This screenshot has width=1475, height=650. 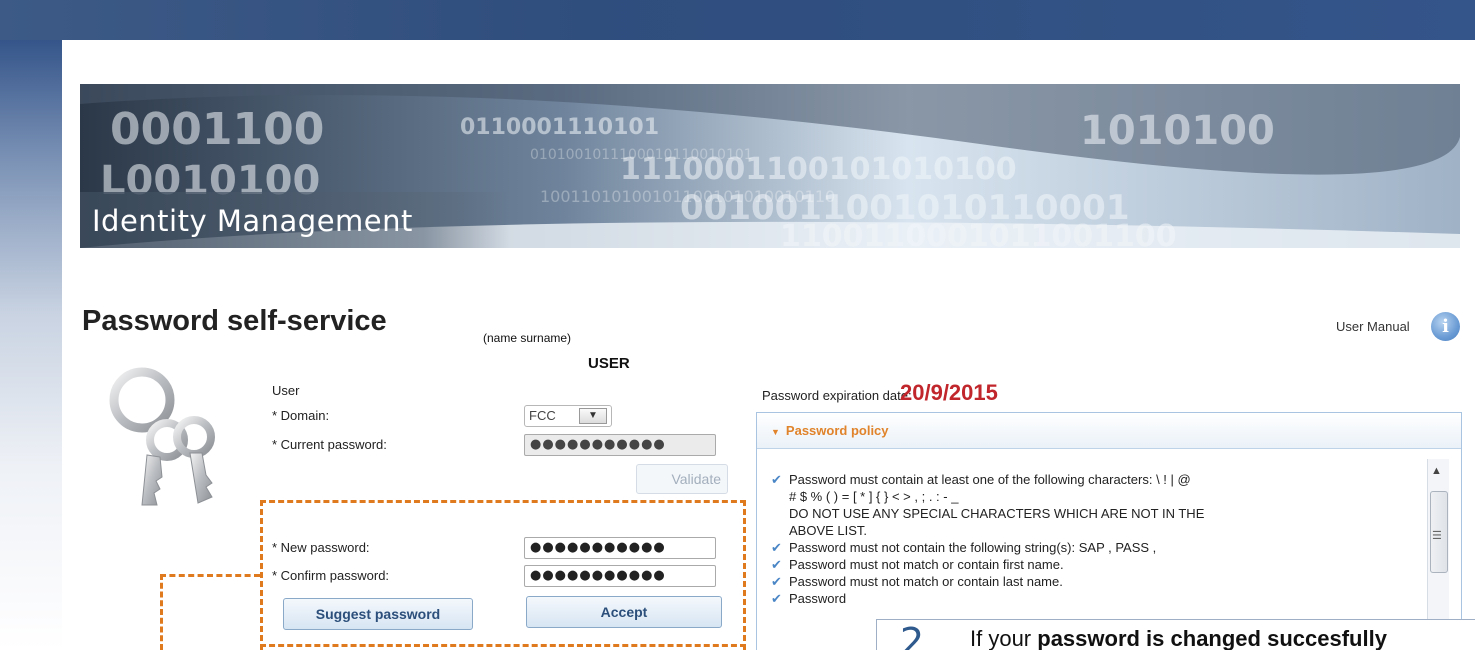 What do you see at coordinates (912, 635) in the screenshot?
I see `callout-step-number: 2` at bounding box center [912, 635].